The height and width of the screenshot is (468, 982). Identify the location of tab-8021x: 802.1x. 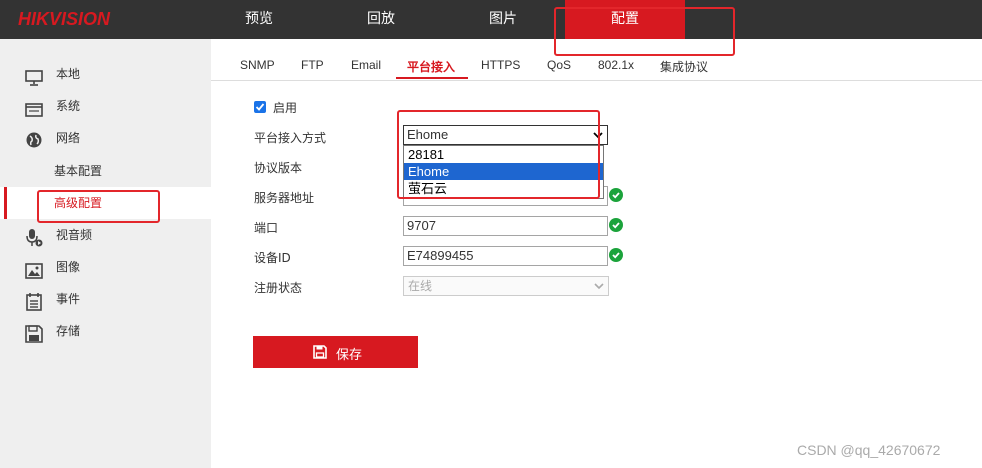
(616, 65).